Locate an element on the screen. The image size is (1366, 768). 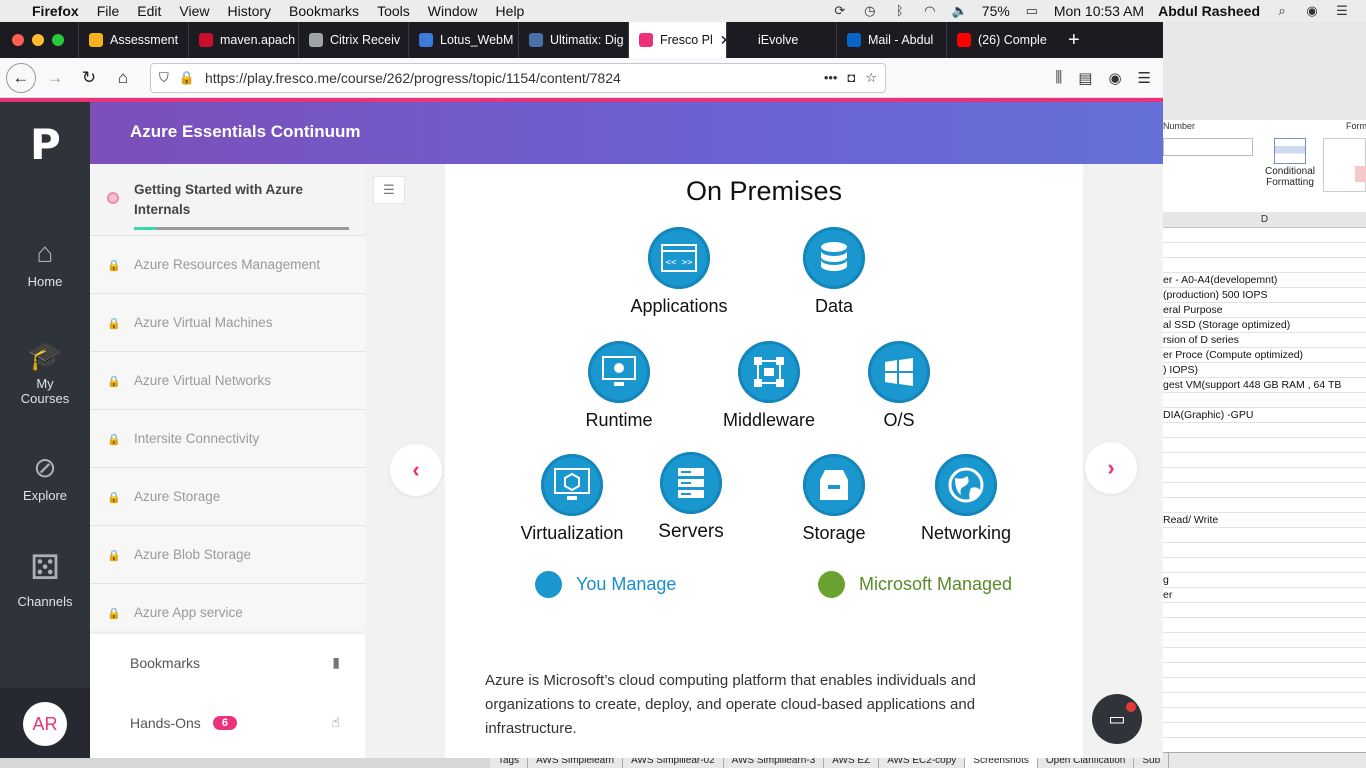
sidebar-toggle-icon: ▤ is located at coordinates (1085, 78).